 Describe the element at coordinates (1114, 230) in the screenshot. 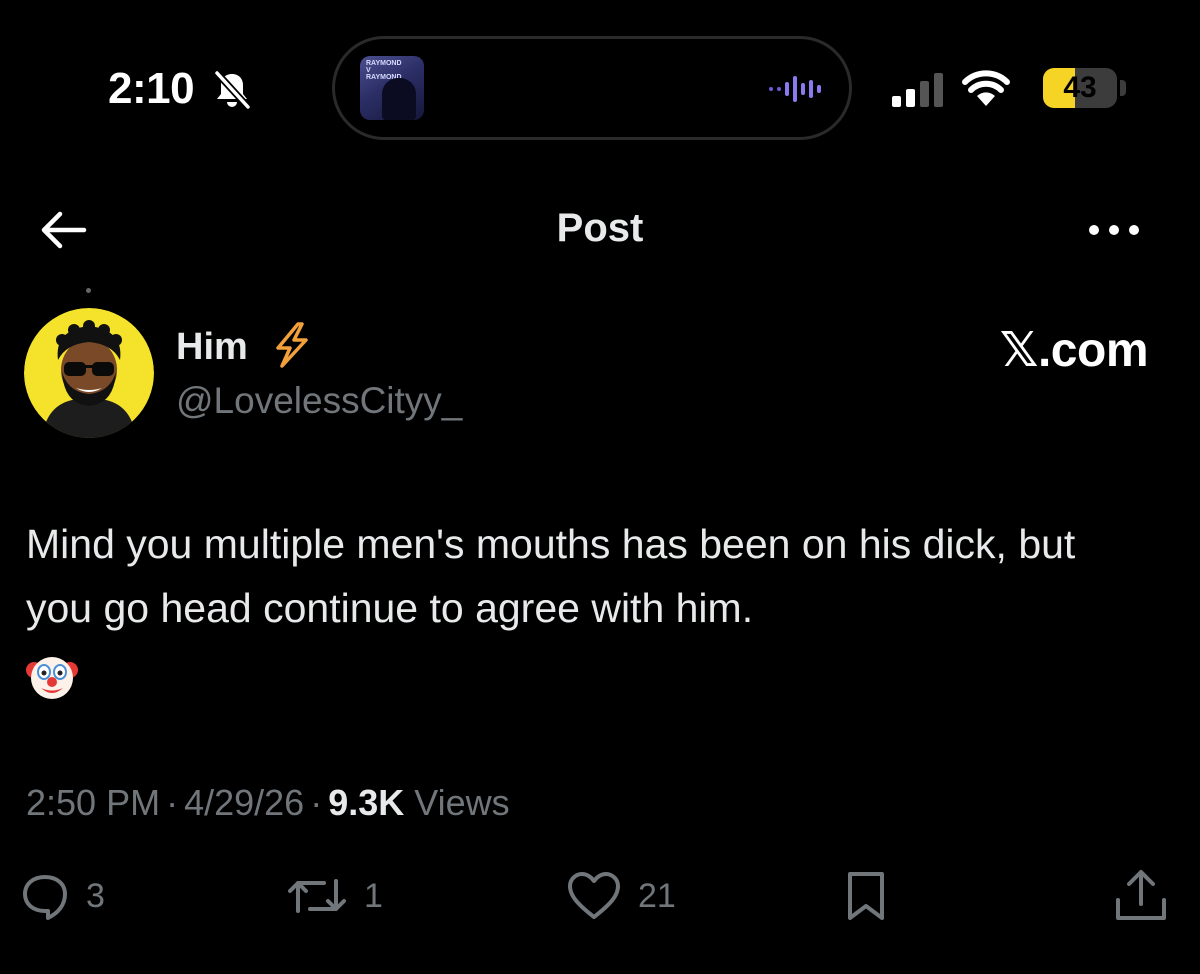

I see `more-options-icon` at that location.